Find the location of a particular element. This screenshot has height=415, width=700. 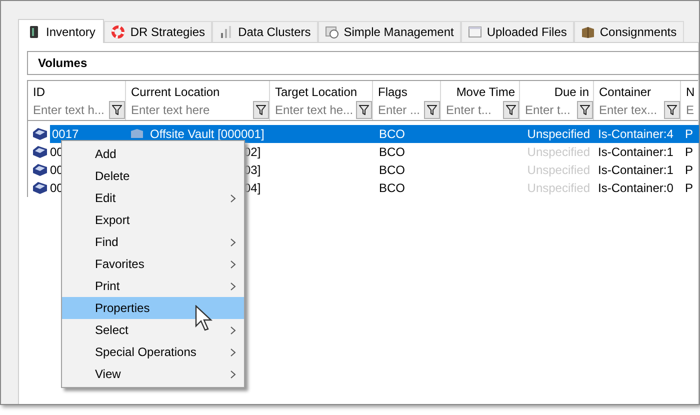

filter-field: E is located at coordinates (692, 110).